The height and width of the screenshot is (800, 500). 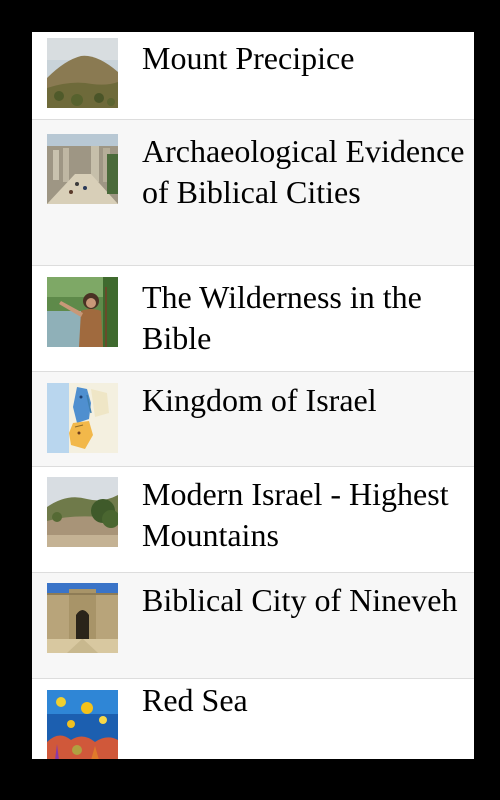 I want to click on list-item-nineveh: Biblical City of Nineveh, so click(x=253, y=626).